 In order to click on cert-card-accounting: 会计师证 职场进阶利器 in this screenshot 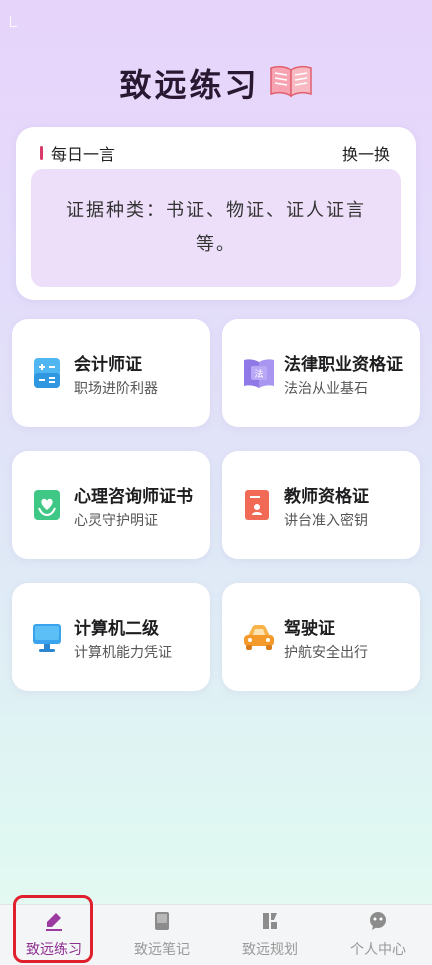, I will do `click(111, 373)`.